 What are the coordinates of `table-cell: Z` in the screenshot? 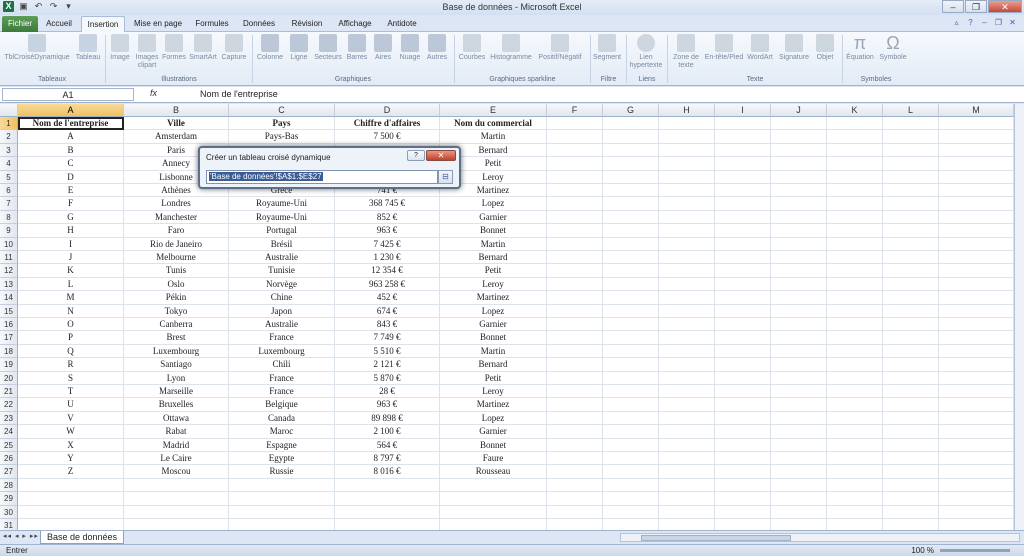 It's located at (71, 472).